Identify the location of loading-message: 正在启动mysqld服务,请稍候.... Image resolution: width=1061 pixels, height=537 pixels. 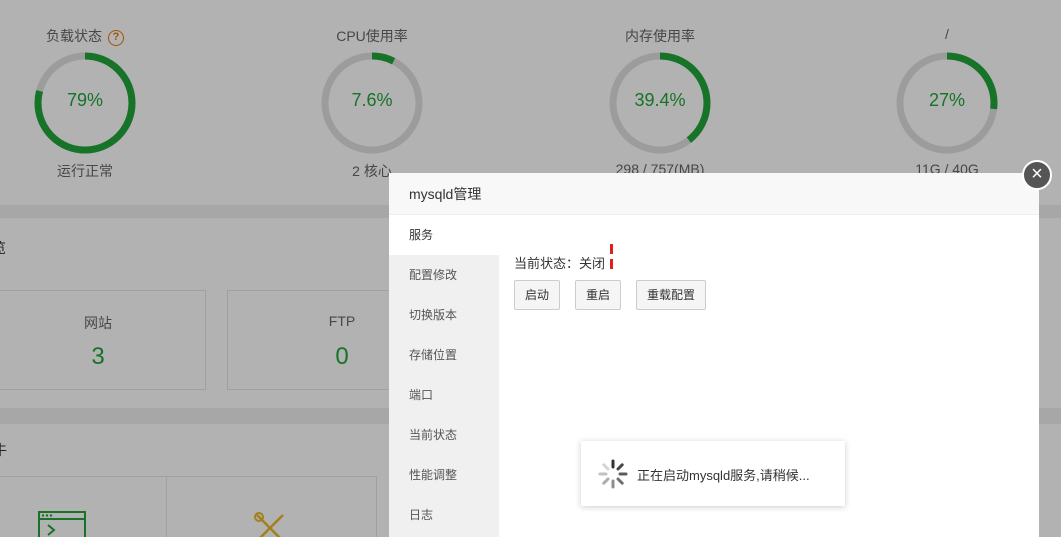
(723, 475).